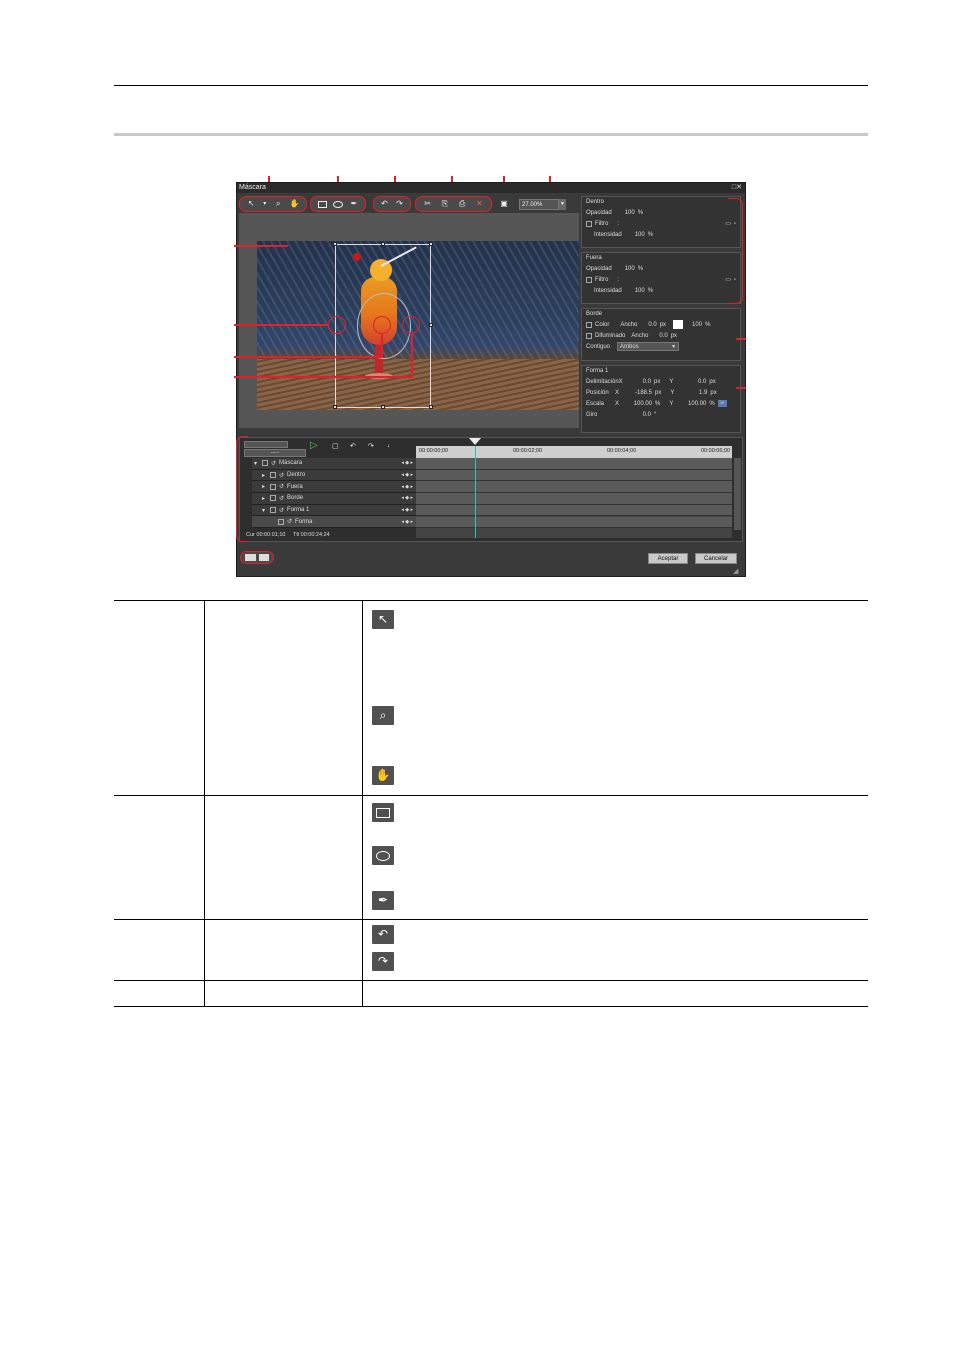  I want to click on add-keyframe-icon: ▢, so click(335, 446).